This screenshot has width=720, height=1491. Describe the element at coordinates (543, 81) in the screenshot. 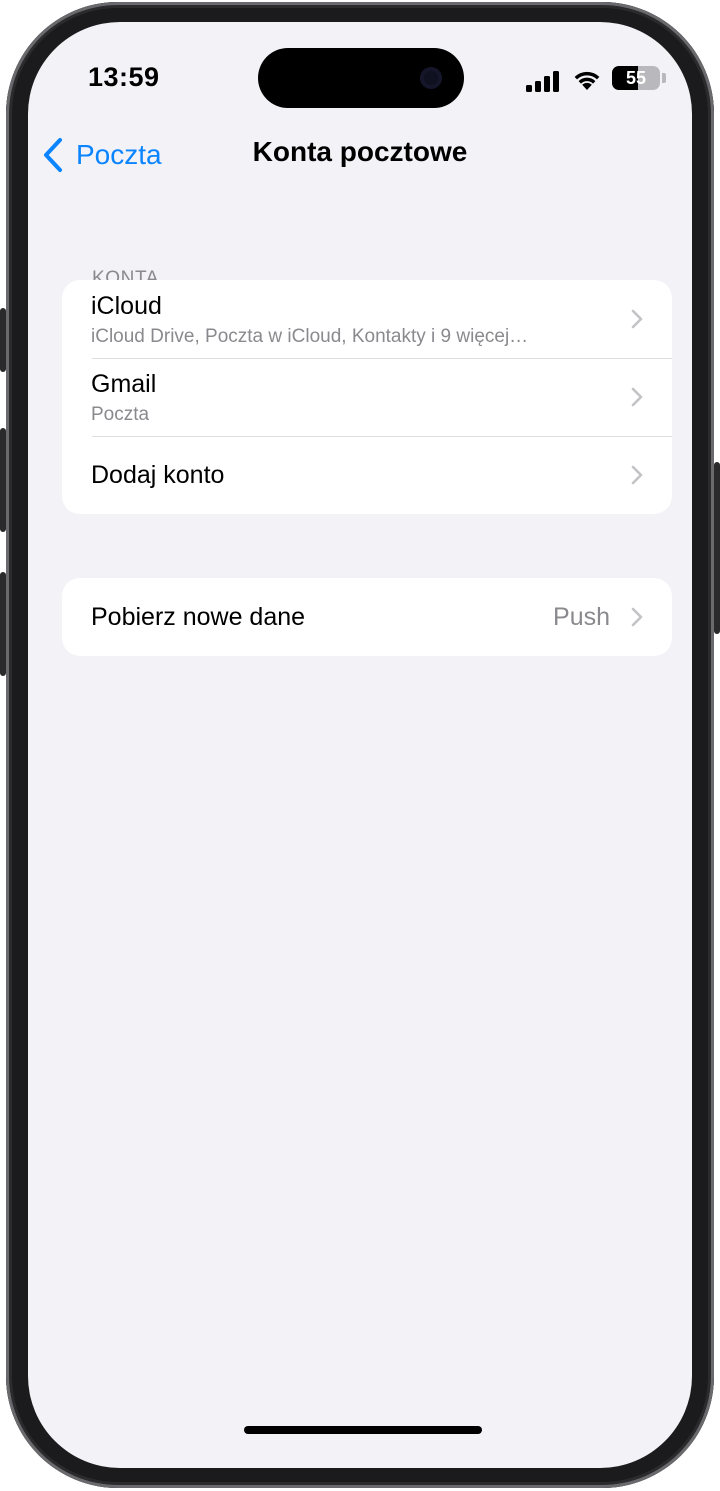

I see `cellular-signal-icon` at that location.